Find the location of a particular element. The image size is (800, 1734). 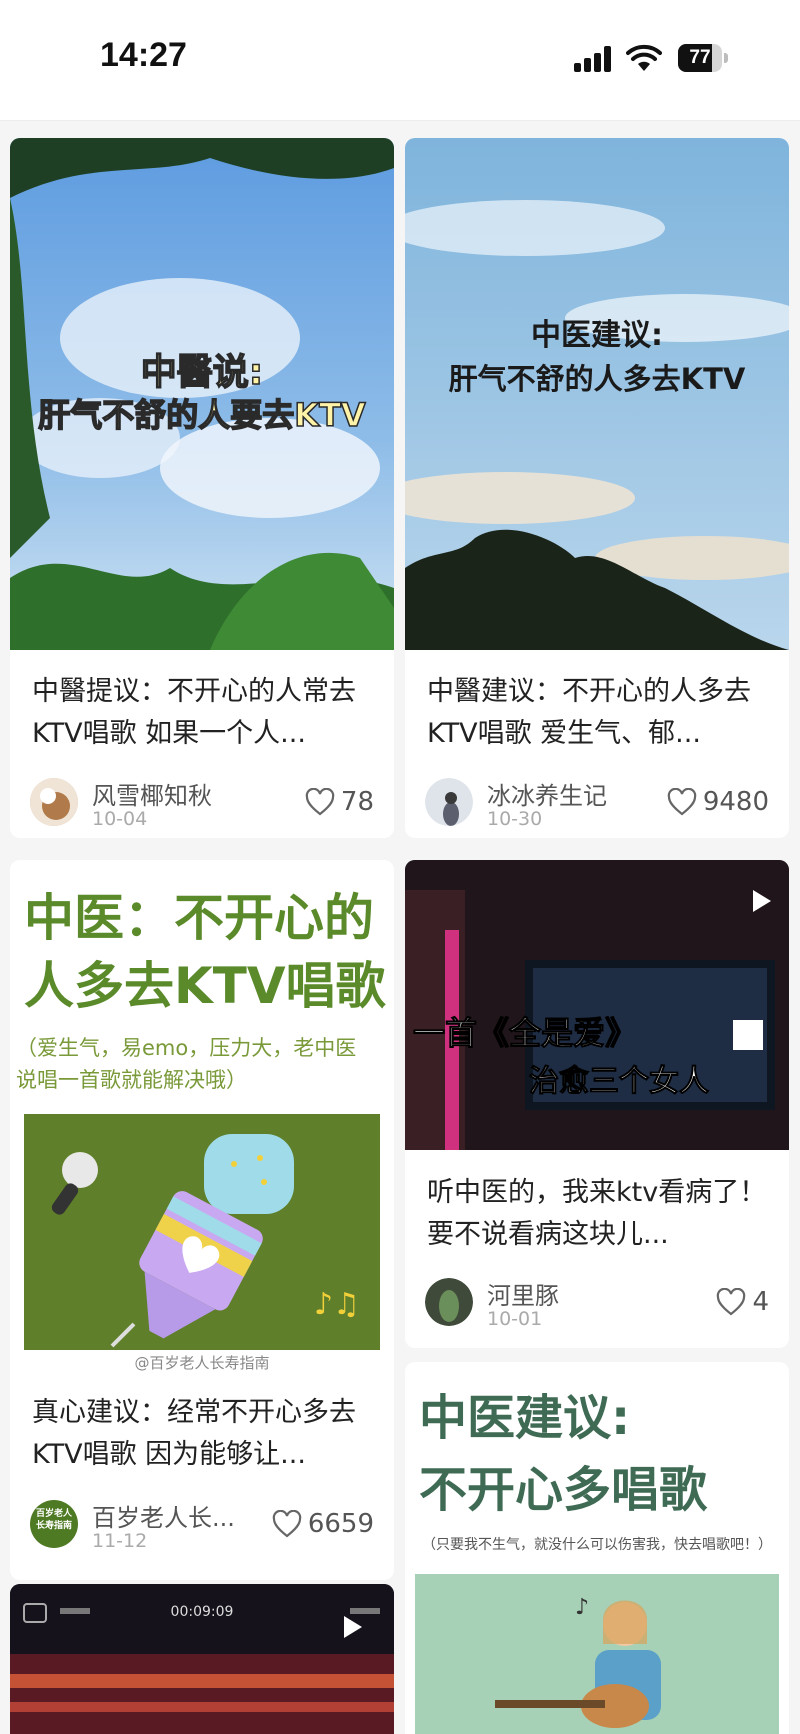

microphone-illustration: ♪♫ is located at coordinates (202, 1232).